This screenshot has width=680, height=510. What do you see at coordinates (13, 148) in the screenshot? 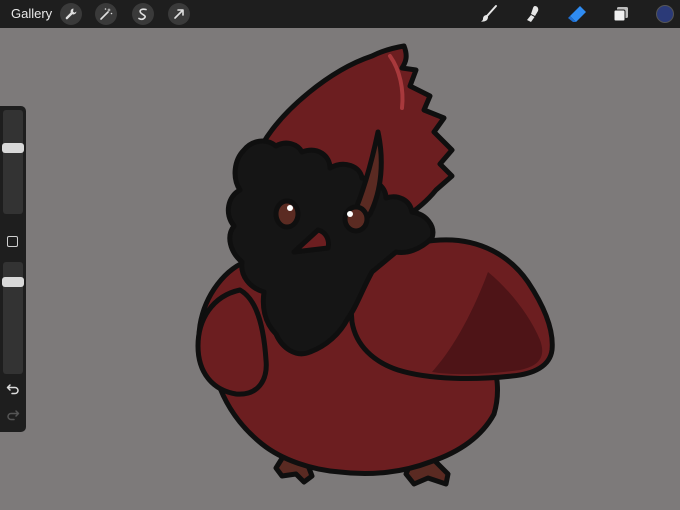
I see `brush-size-thumb` at bounding box center [13, 148].